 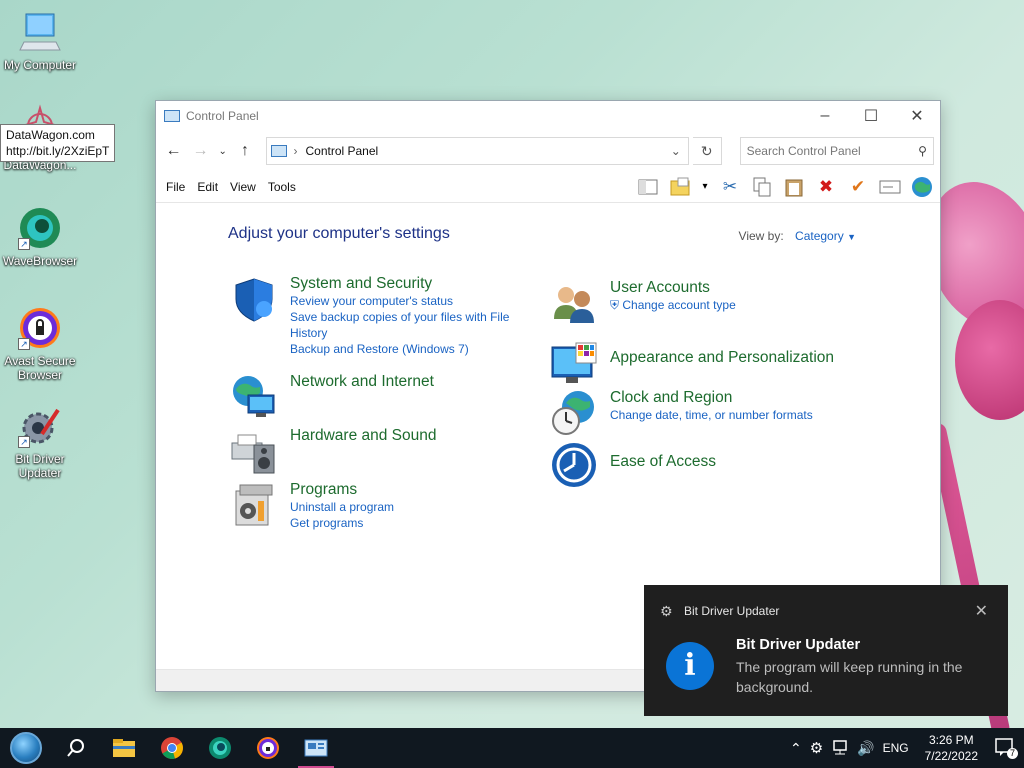 I want to click on folder-properties-icon, so click(x=680, y=187).